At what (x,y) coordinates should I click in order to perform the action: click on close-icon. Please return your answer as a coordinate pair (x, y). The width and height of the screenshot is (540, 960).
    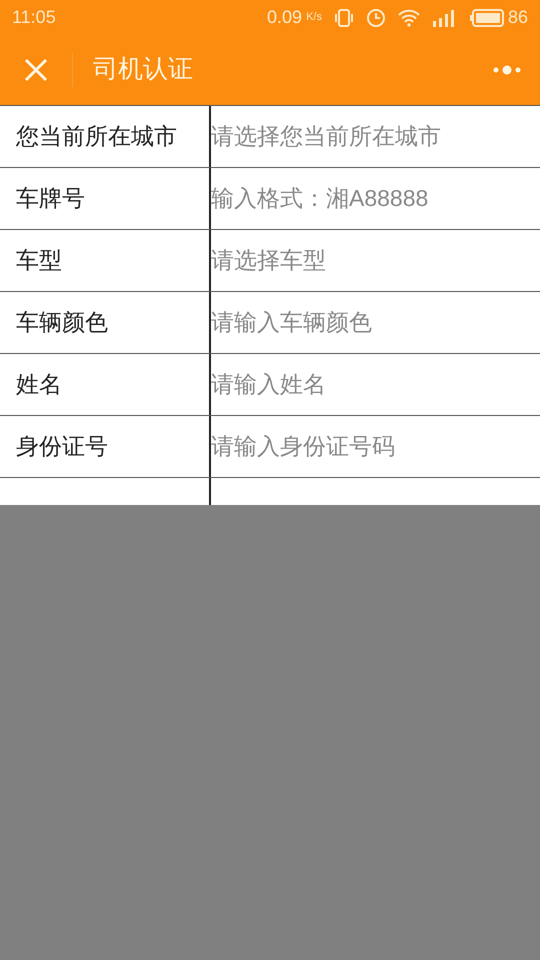
    Looking at the image, I should click on (36, 70).